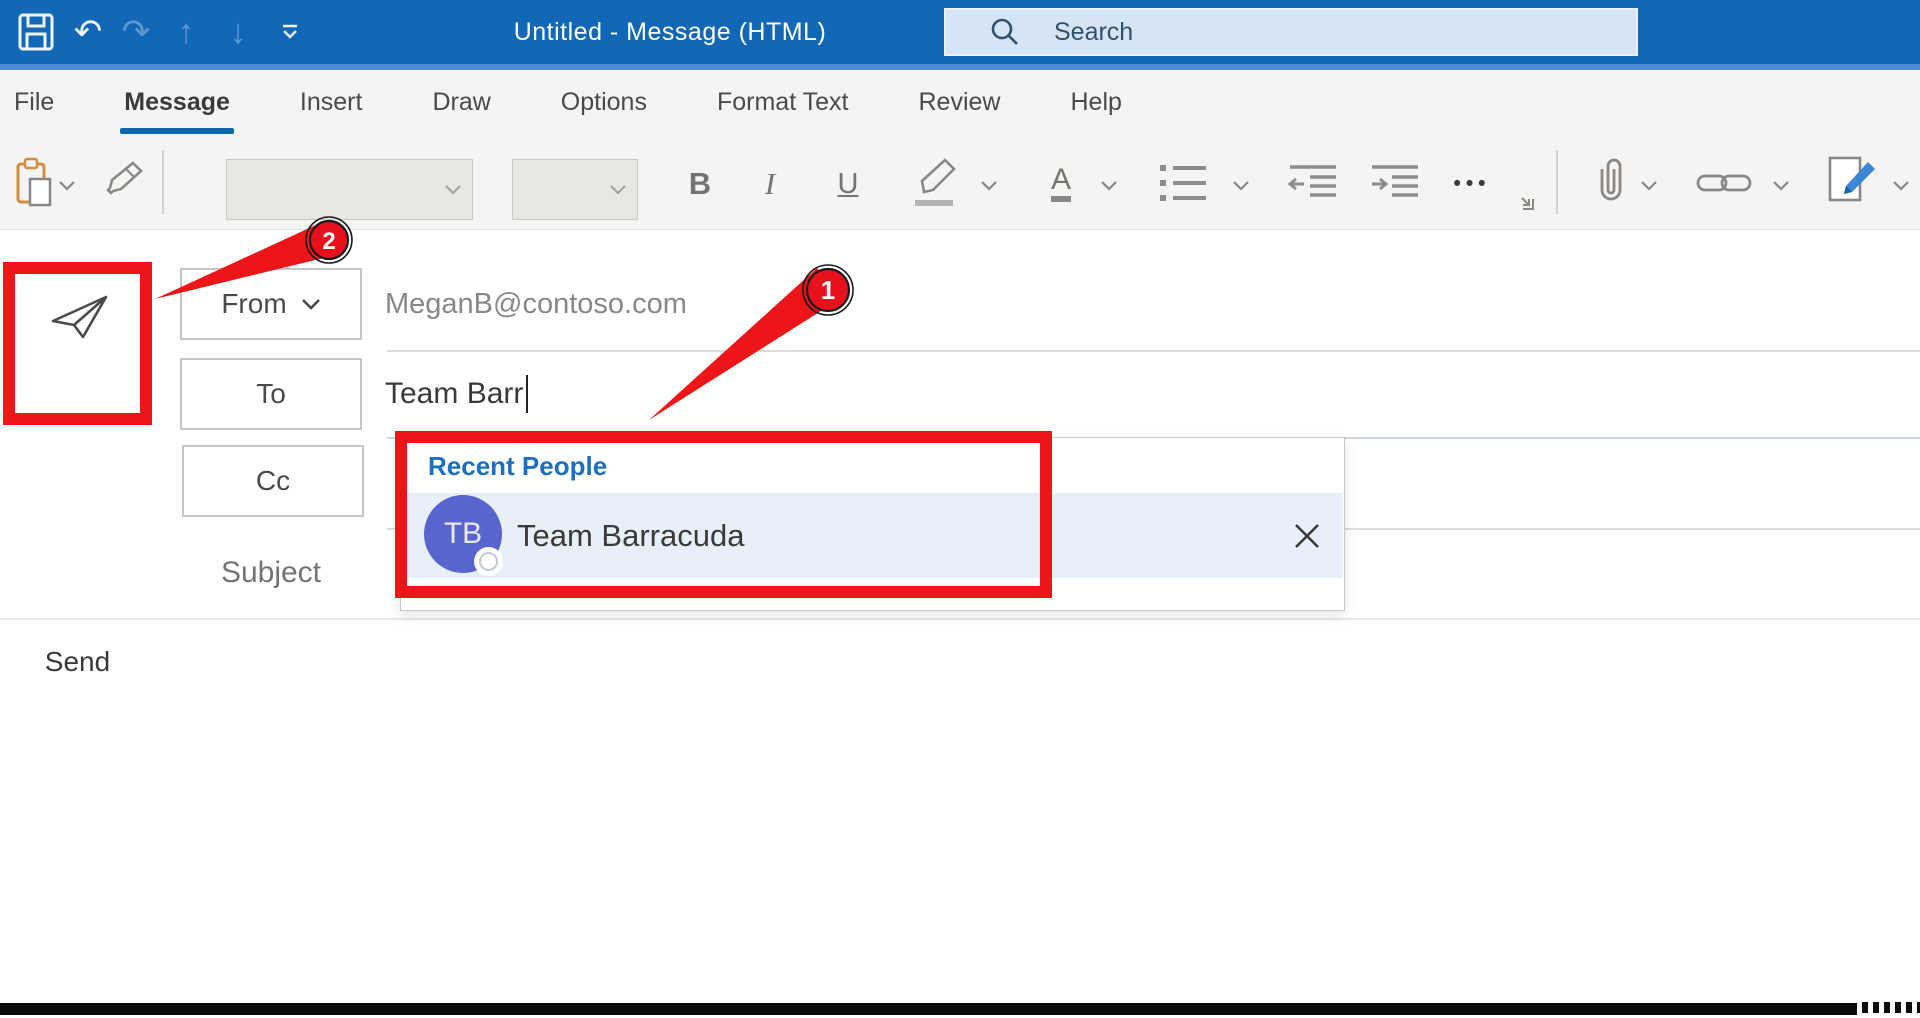 The height and width of the screenshot is (1018, 1920). I want to click on search-input: Search, so click(1291, 32).